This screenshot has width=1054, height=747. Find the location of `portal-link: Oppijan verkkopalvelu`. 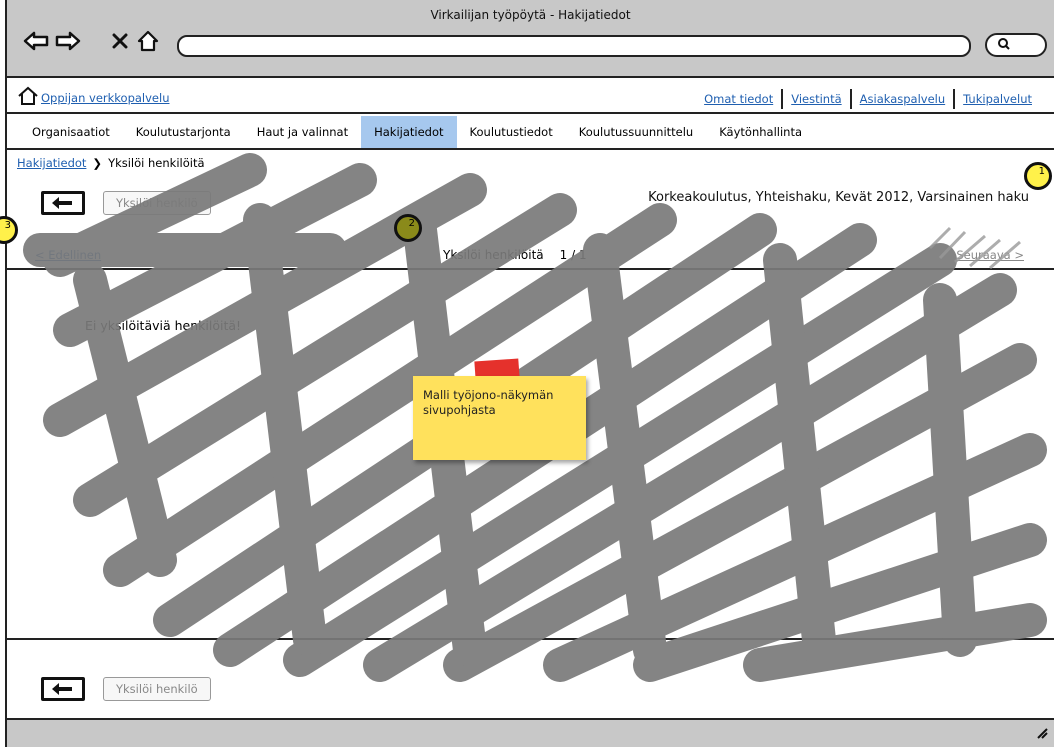

portal-link: Oppijan verkkopalvelu is located at coordinates (105, 98).